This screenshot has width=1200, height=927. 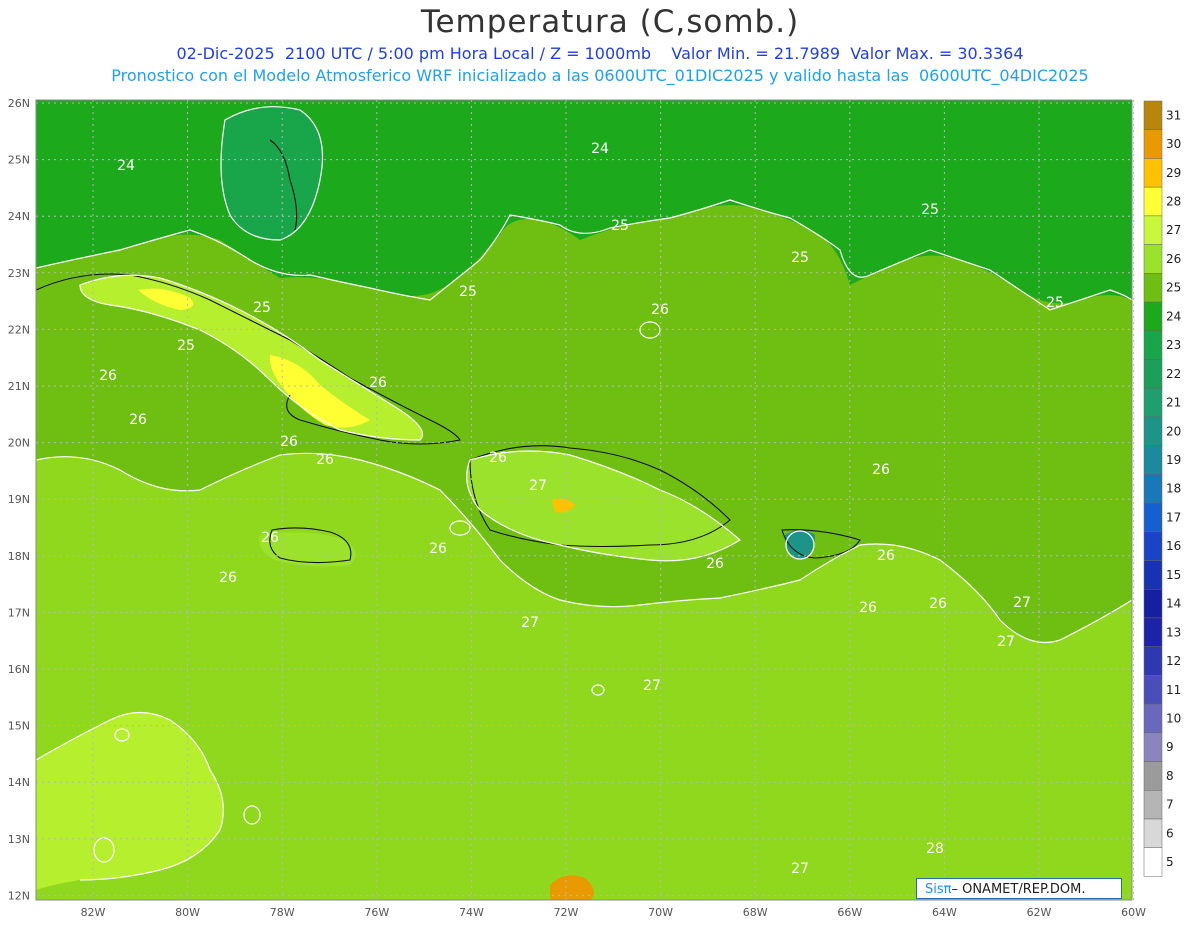 What do you see at coordinates (19, 386) in the screenshot?
I see `lat-tick-label: 21N` at bounding box center [19, 386].